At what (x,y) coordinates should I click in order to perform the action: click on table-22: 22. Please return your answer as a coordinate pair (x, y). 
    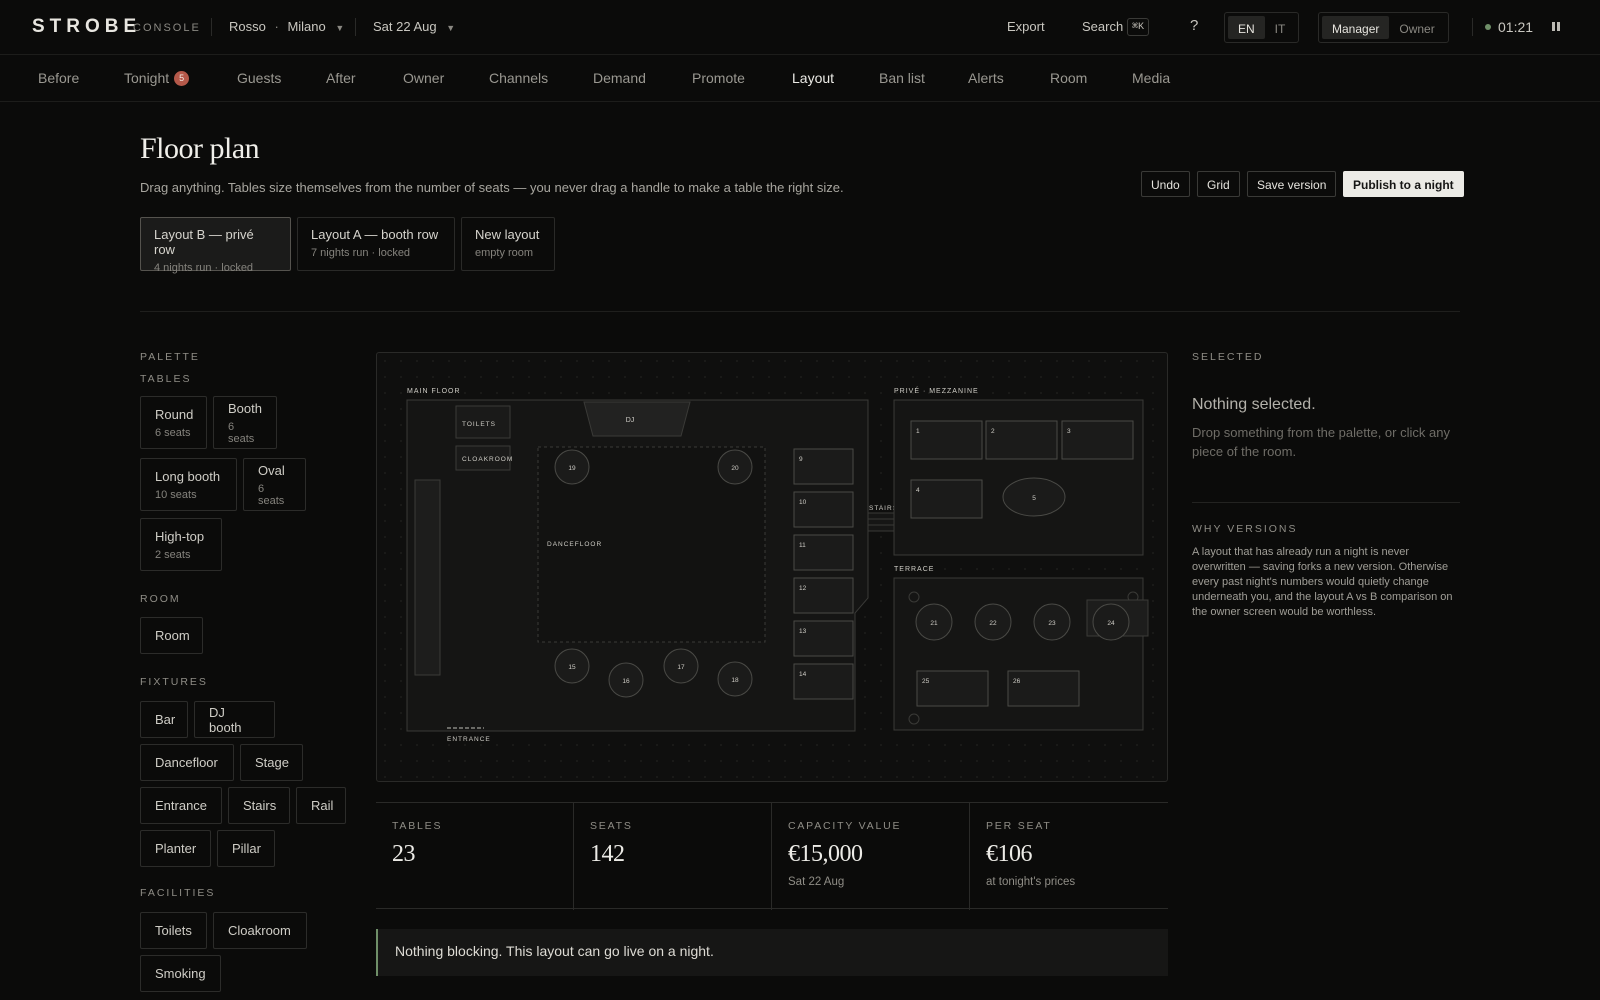
    Looking at the image, I should click on (993, 622).